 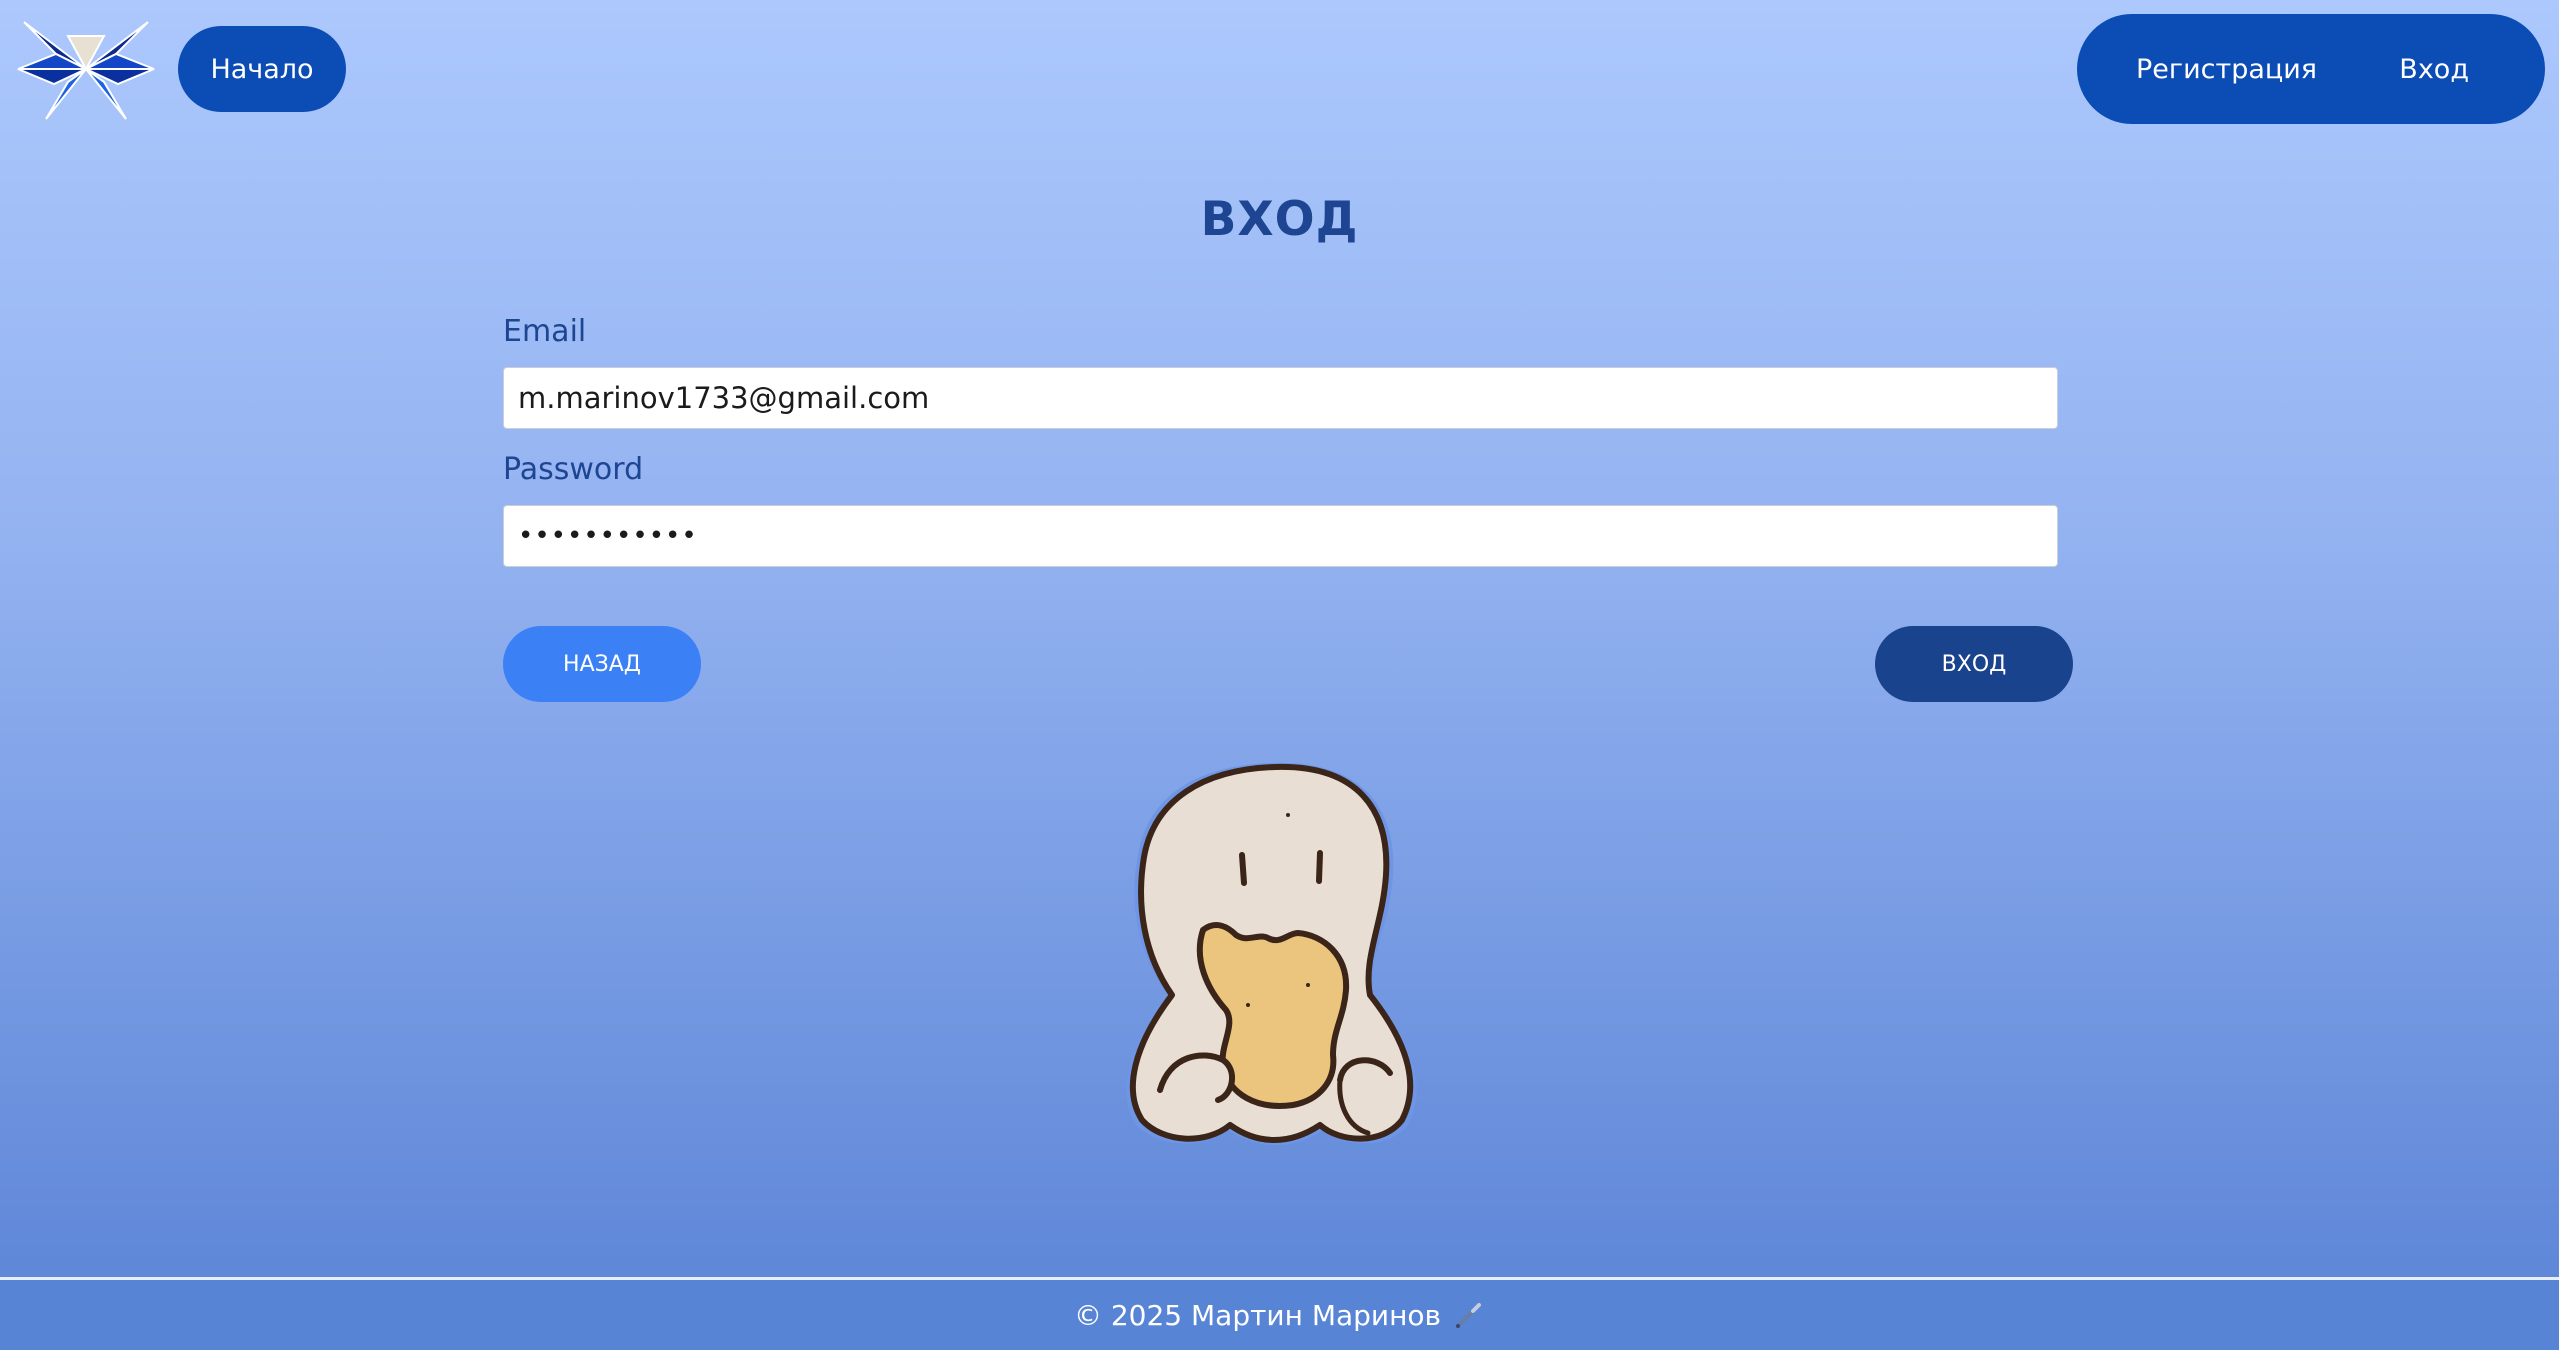 I want to click on footer-copyright: © 2025 Мартин Маринов, so click(x=1257, y=1315).